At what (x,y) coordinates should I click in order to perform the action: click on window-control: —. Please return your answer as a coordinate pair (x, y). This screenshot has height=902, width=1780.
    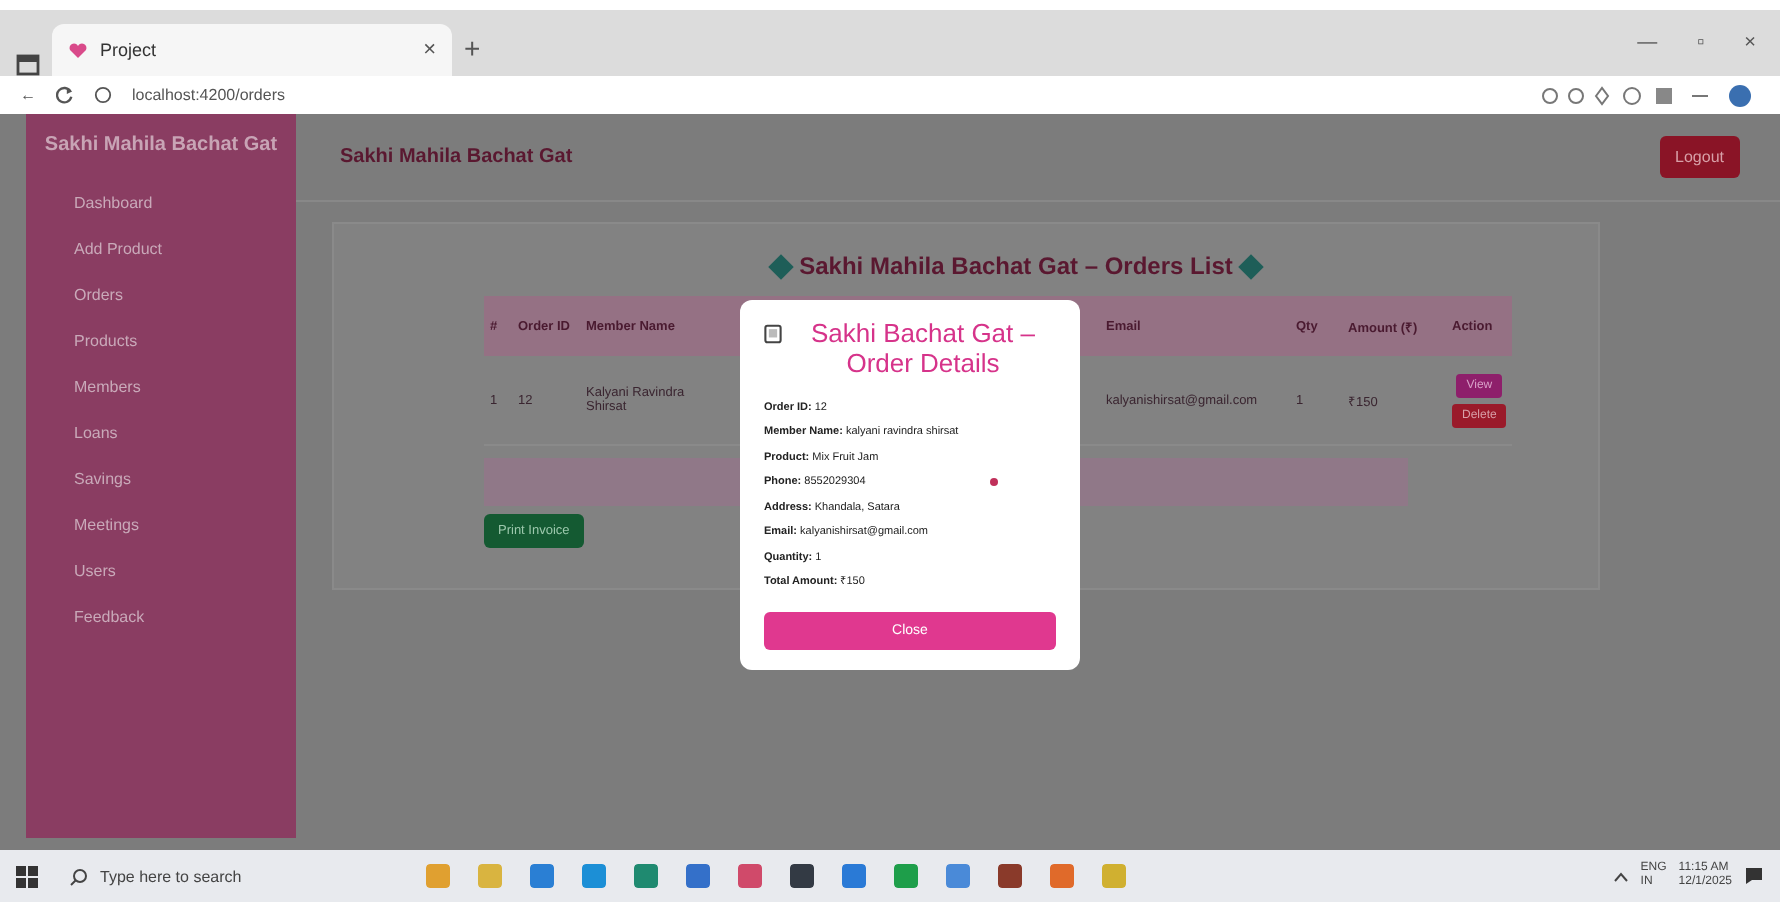
    Looking at the image, I should click on (1647, 43).